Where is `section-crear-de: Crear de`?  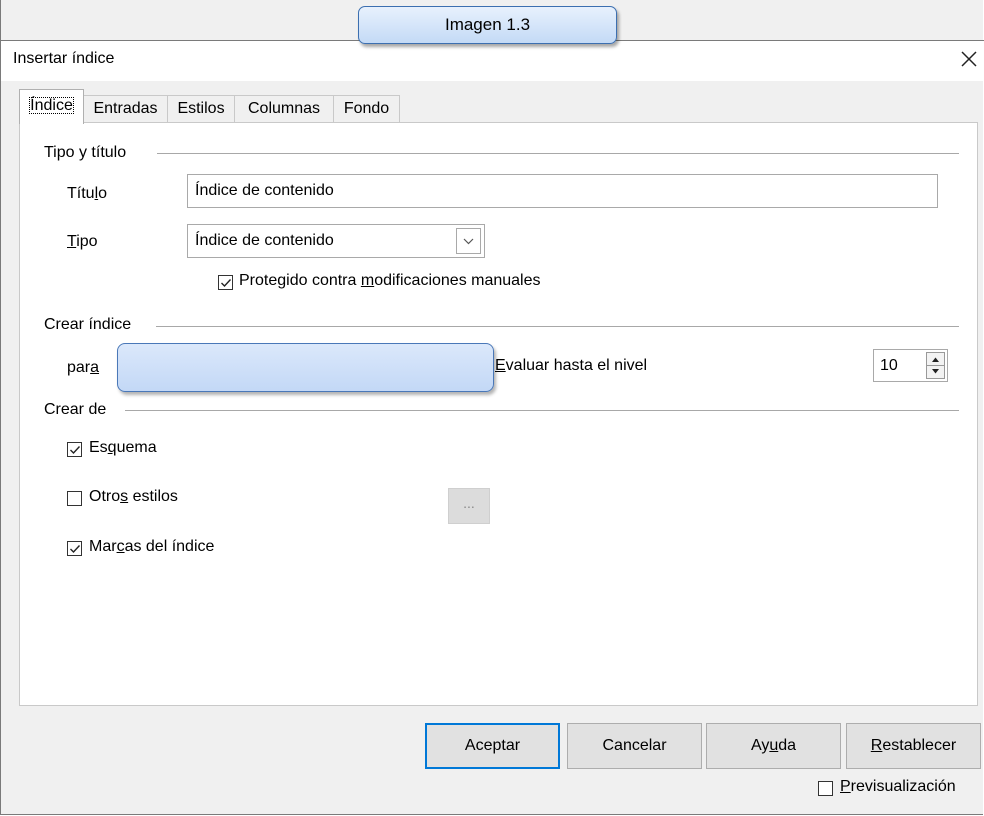
section-crear-de: Crear de is located at coordinates (75, 409).